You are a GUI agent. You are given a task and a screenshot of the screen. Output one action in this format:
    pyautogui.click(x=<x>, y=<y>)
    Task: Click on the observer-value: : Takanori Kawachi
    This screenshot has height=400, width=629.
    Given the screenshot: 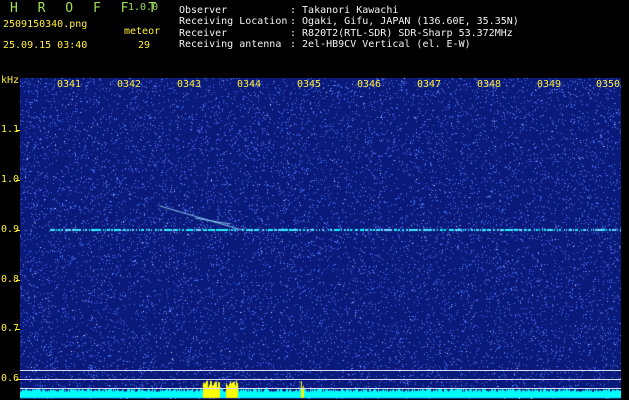 What is the action you would take?
    pyautogui.click(x=344, y=10)
    